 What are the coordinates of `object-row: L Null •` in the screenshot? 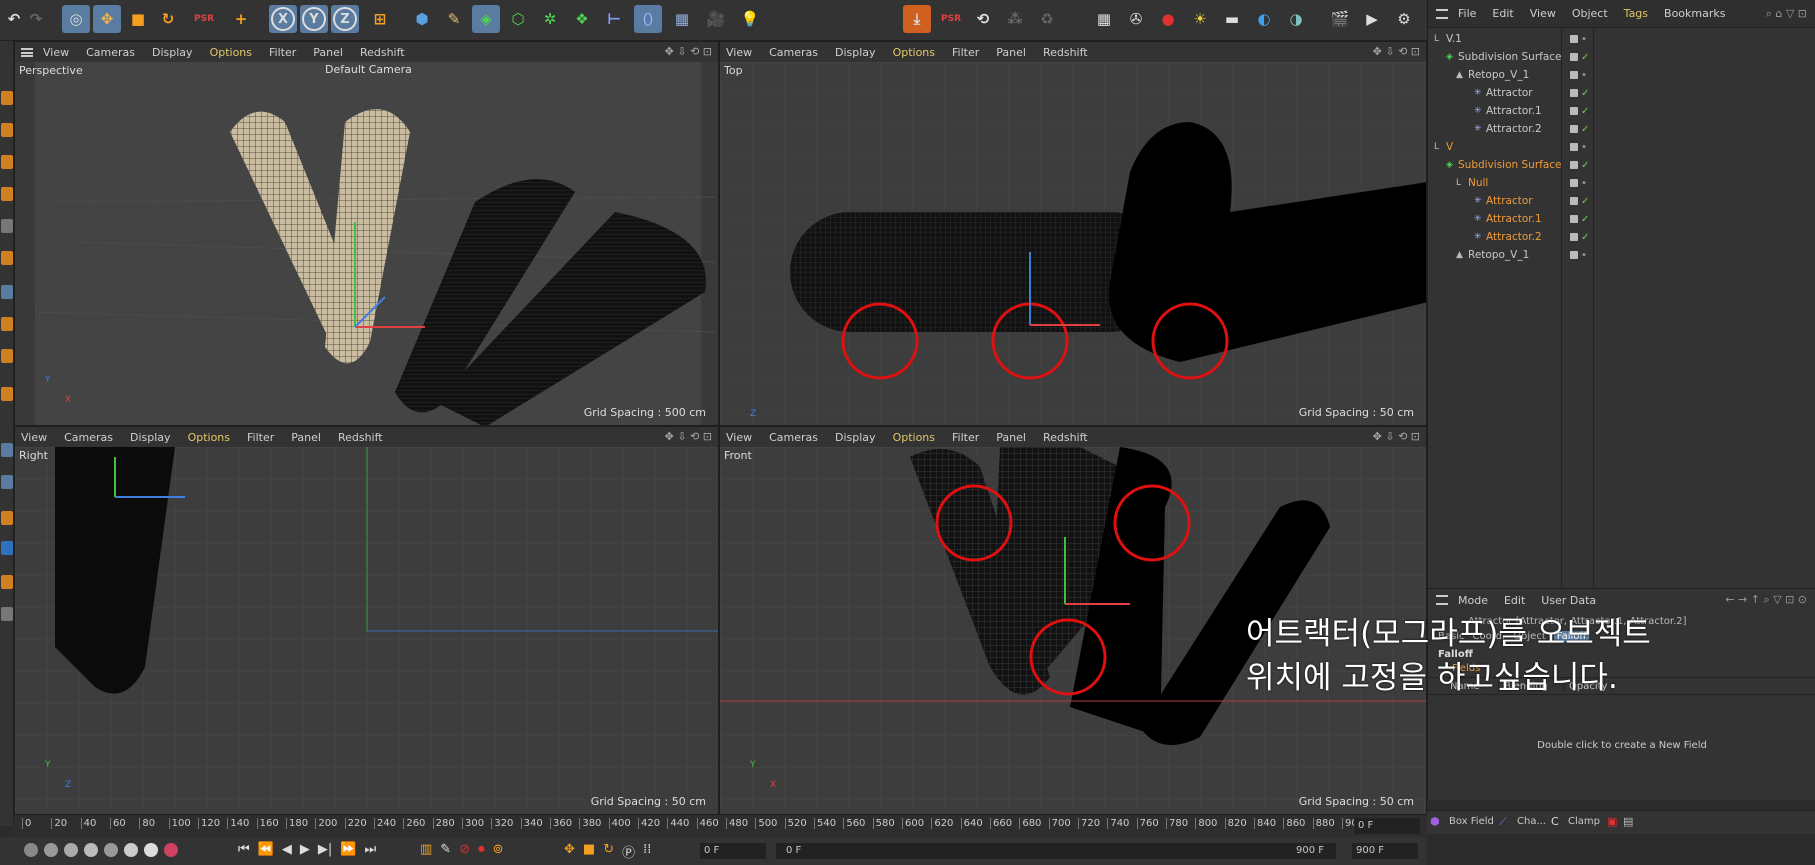 It's located at (1621, 183).